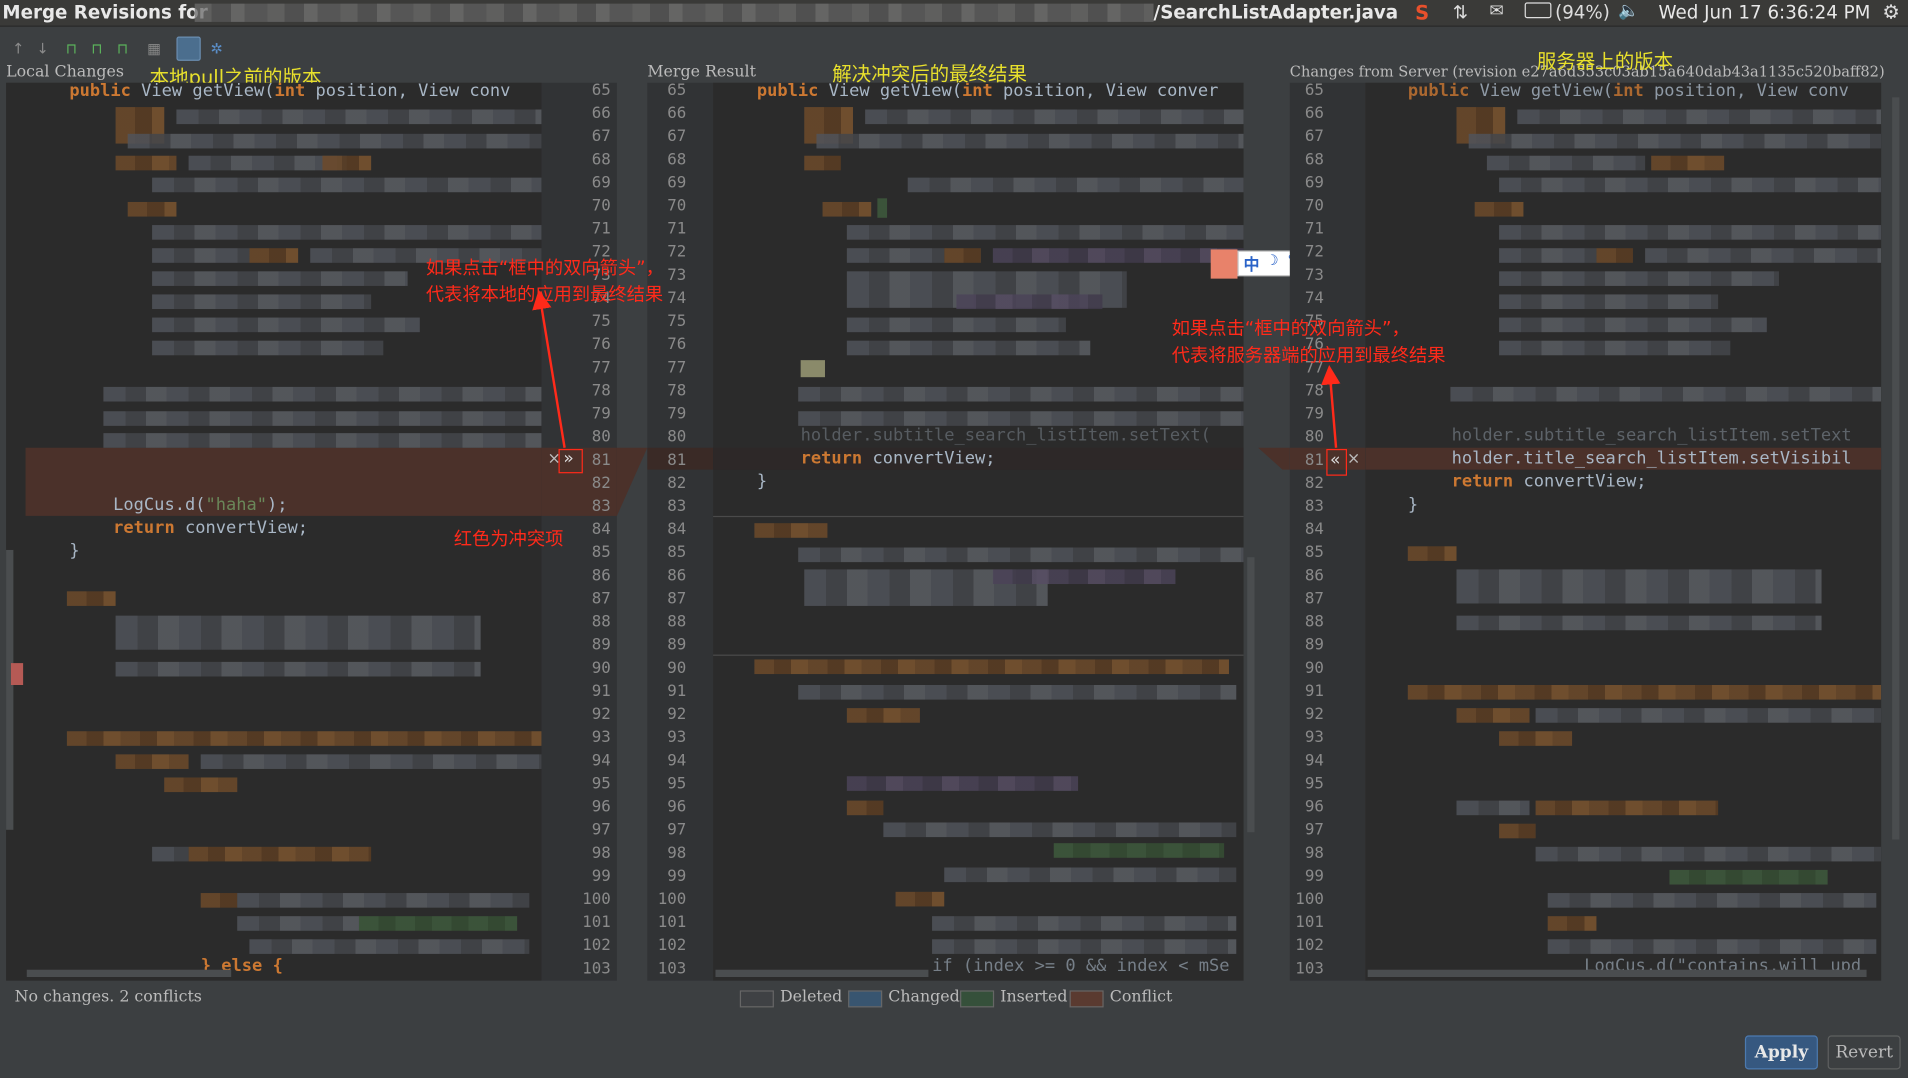 Image resolution: width=1908 pixels, height=1078 pixels. What do you see at coordinates (865, 999) in the screenshot?
I see `legend-changed-swatch` at bounding box center [865, 999].